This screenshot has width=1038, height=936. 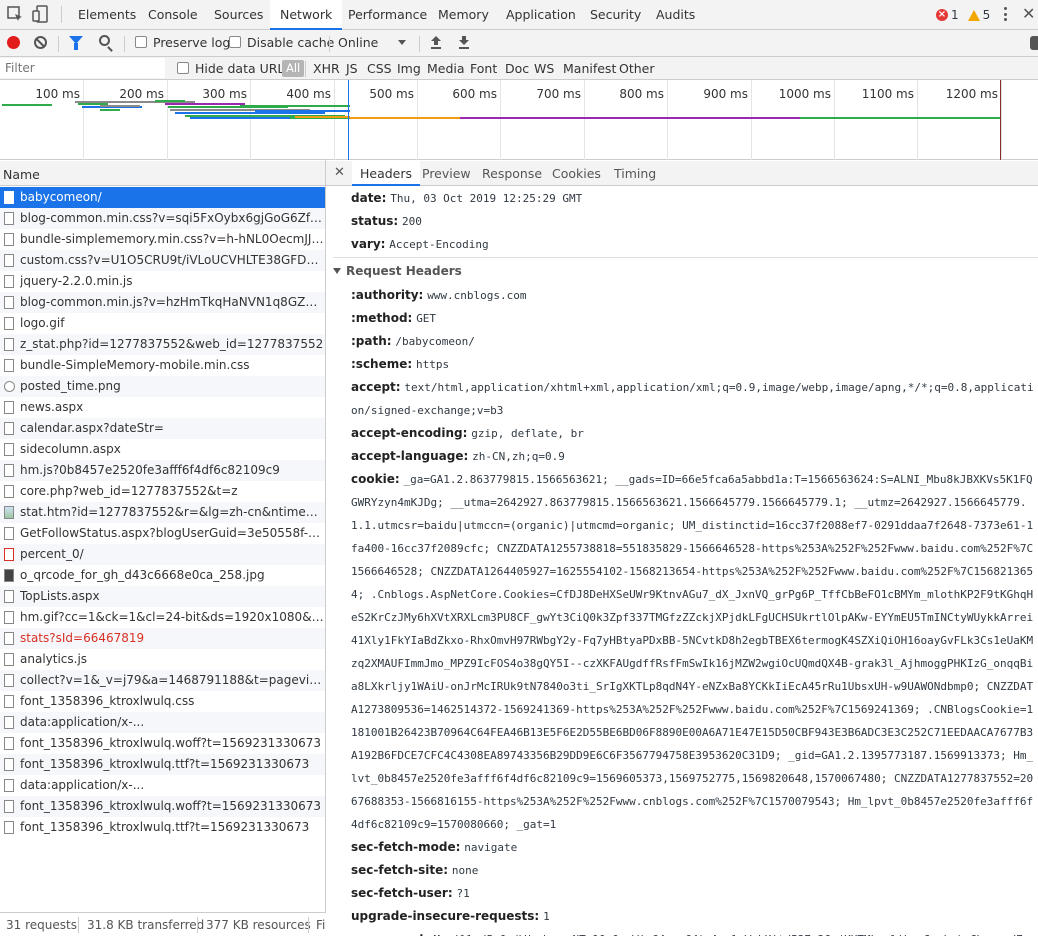 What do you see at coordinates (13, 42) in the screenshot?
I see `record-icon` at bounding box center [13, 42].